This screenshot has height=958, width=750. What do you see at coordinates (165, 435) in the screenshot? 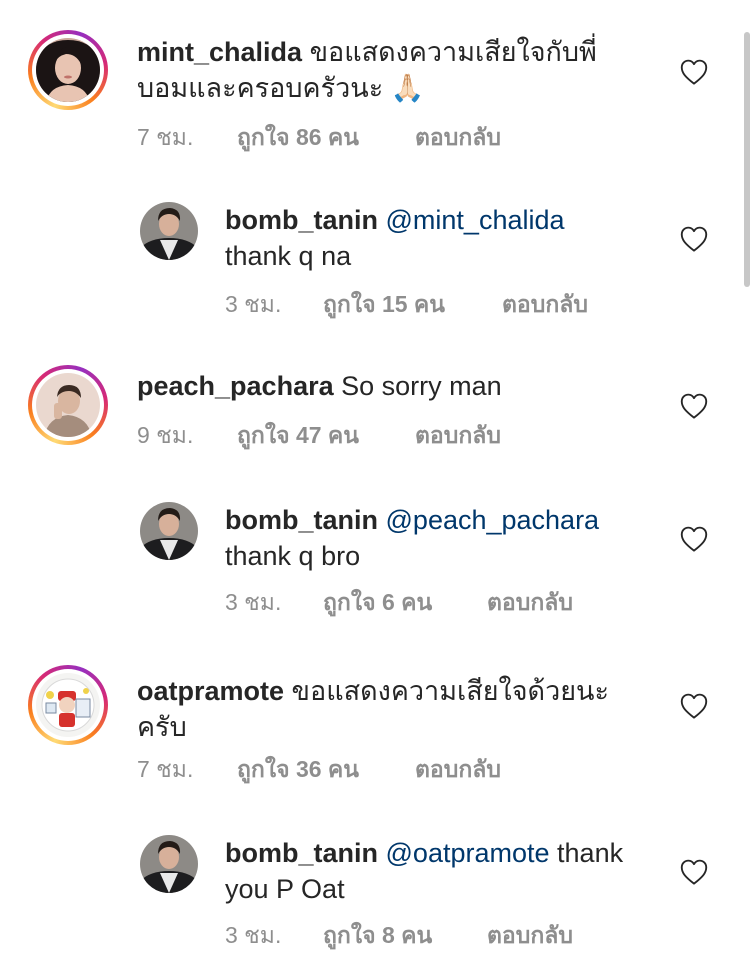
I see `timestamp: 9 ชม.` at bounding box center [165, 435].